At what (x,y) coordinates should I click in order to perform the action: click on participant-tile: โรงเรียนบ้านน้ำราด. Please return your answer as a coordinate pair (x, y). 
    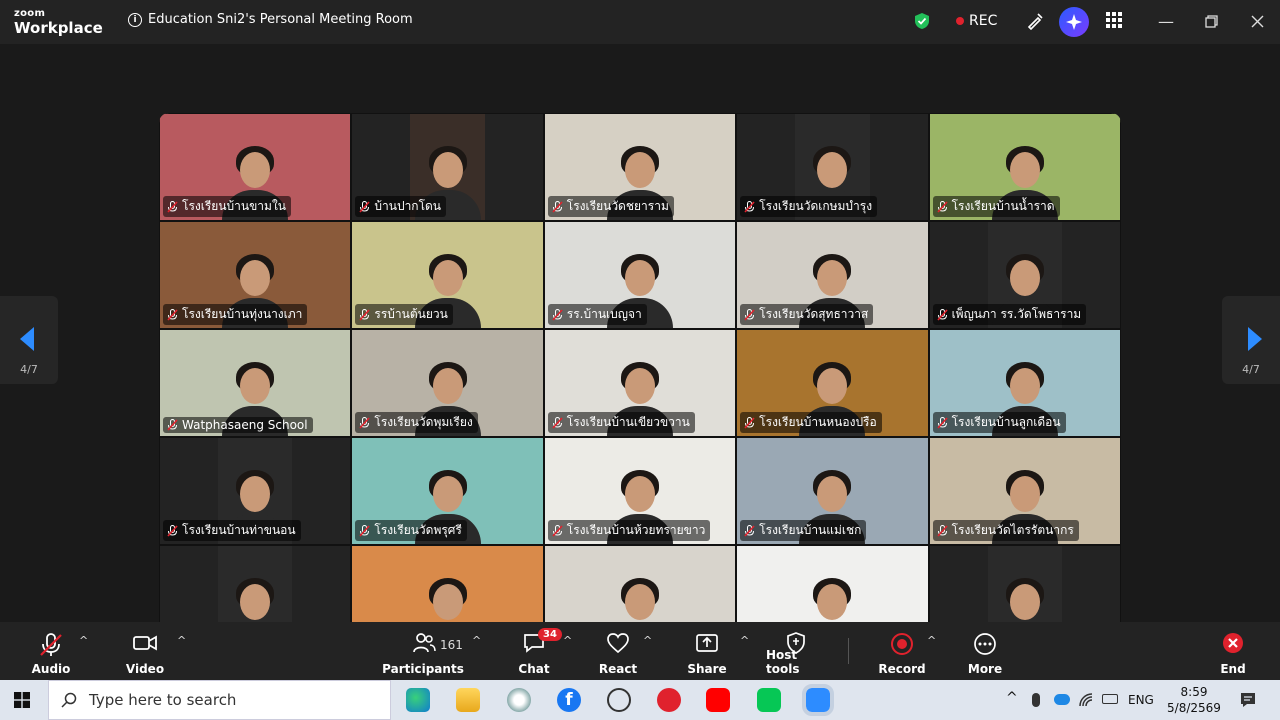
    Looking at the image, I should click on (1024, 167).